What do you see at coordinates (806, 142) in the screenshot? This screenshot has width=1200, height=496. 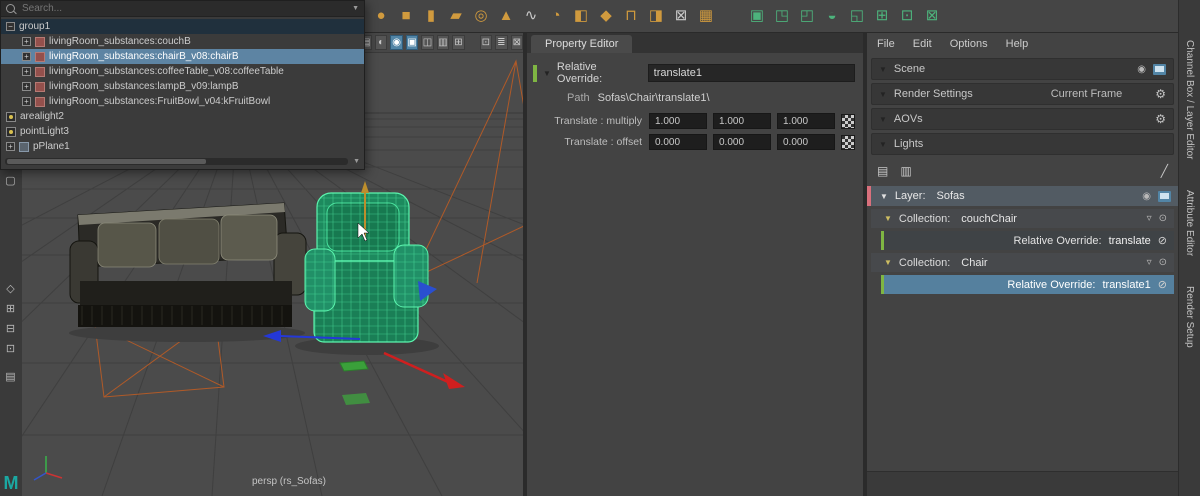 I see `offset-z-input` at bounding box center [806, 142].